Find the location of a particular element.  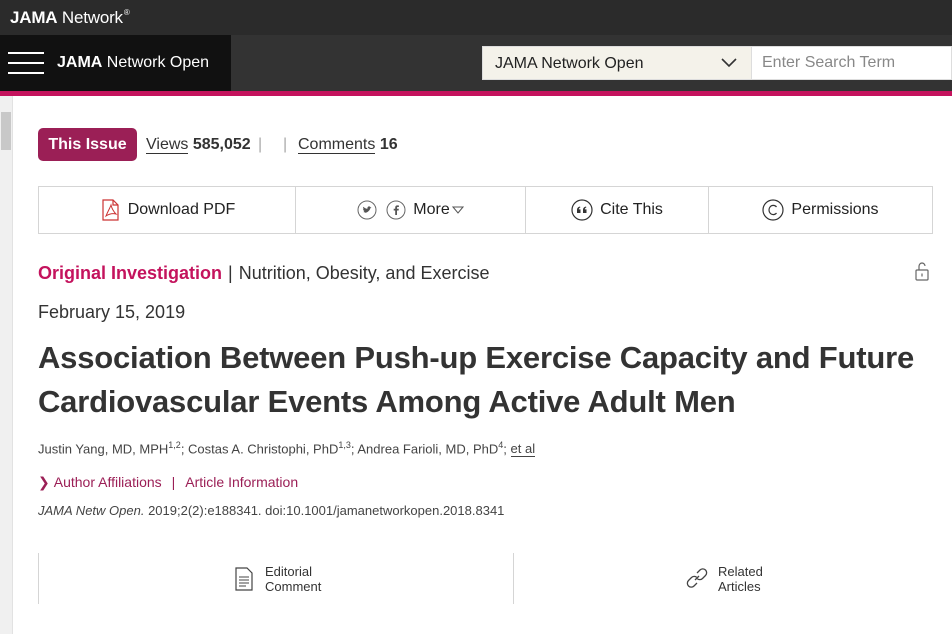

pdf-icon is located at coordinates (110, 210).